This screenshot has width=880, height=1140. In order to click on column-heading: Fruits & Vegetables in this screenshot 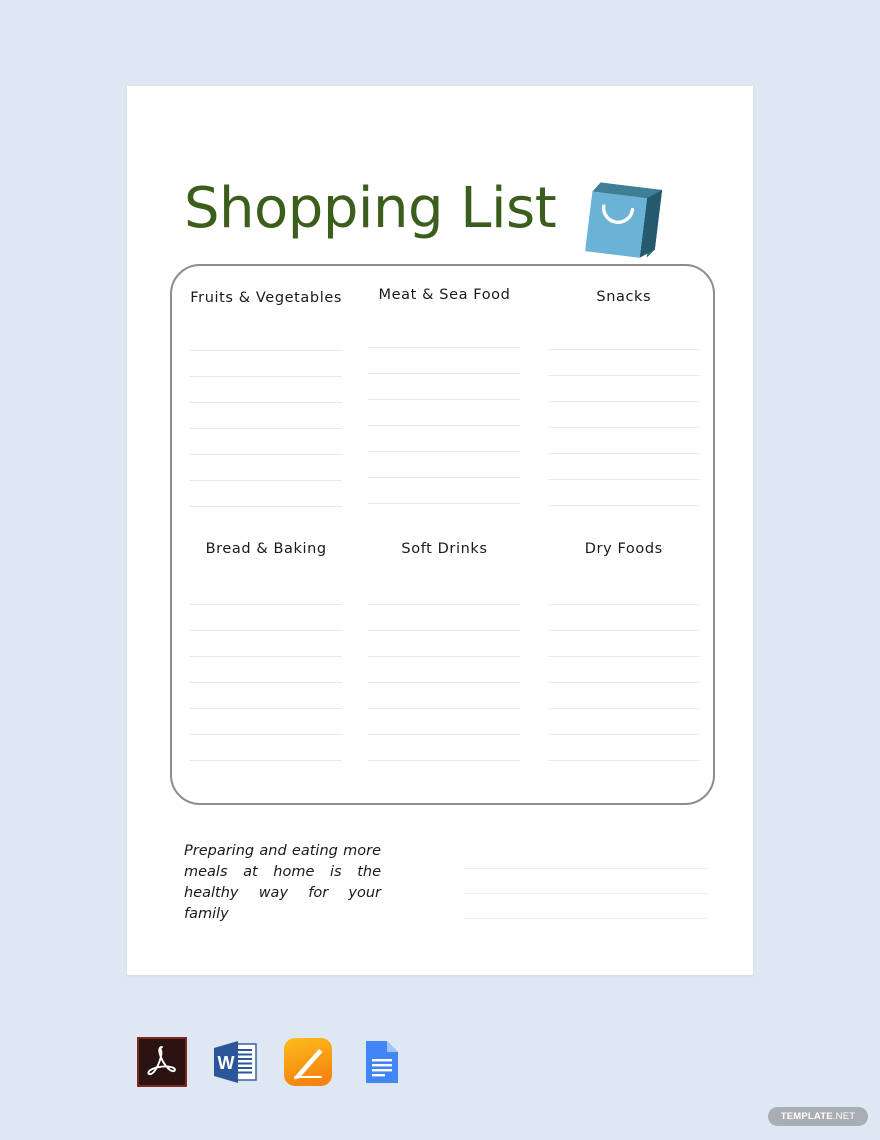, I will do `click(266, 298)`.